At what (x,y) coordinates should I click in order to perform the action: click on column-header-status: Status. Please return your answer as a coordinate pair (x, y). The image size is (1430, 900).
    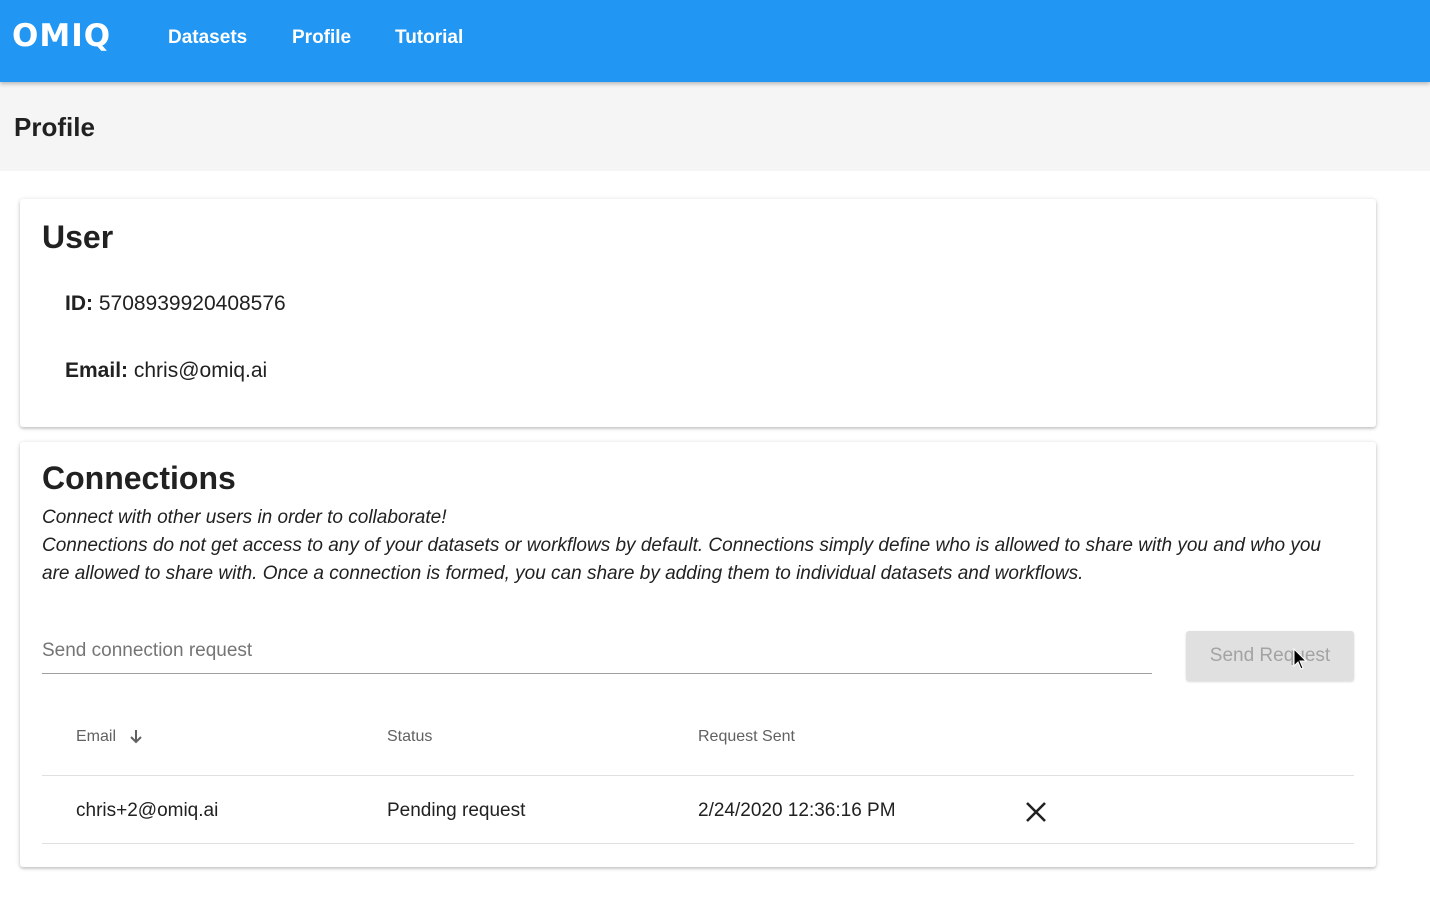
    Looking at the image, I should click on (409, 737).